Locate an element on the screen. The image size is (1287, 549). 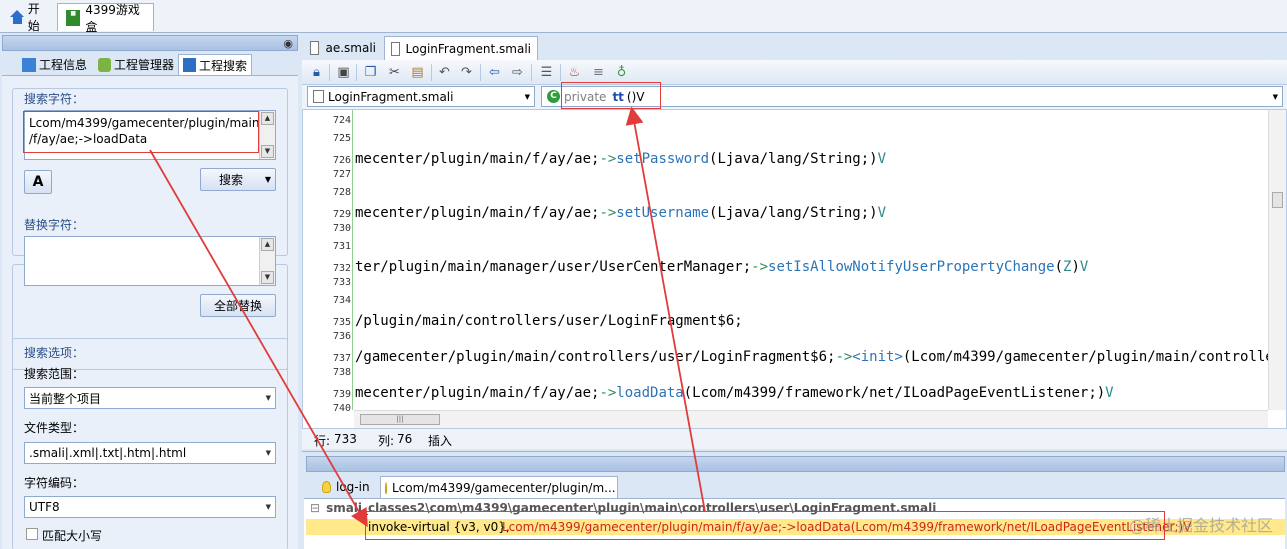
line-number: 737 is located at coordinates (341, 358).